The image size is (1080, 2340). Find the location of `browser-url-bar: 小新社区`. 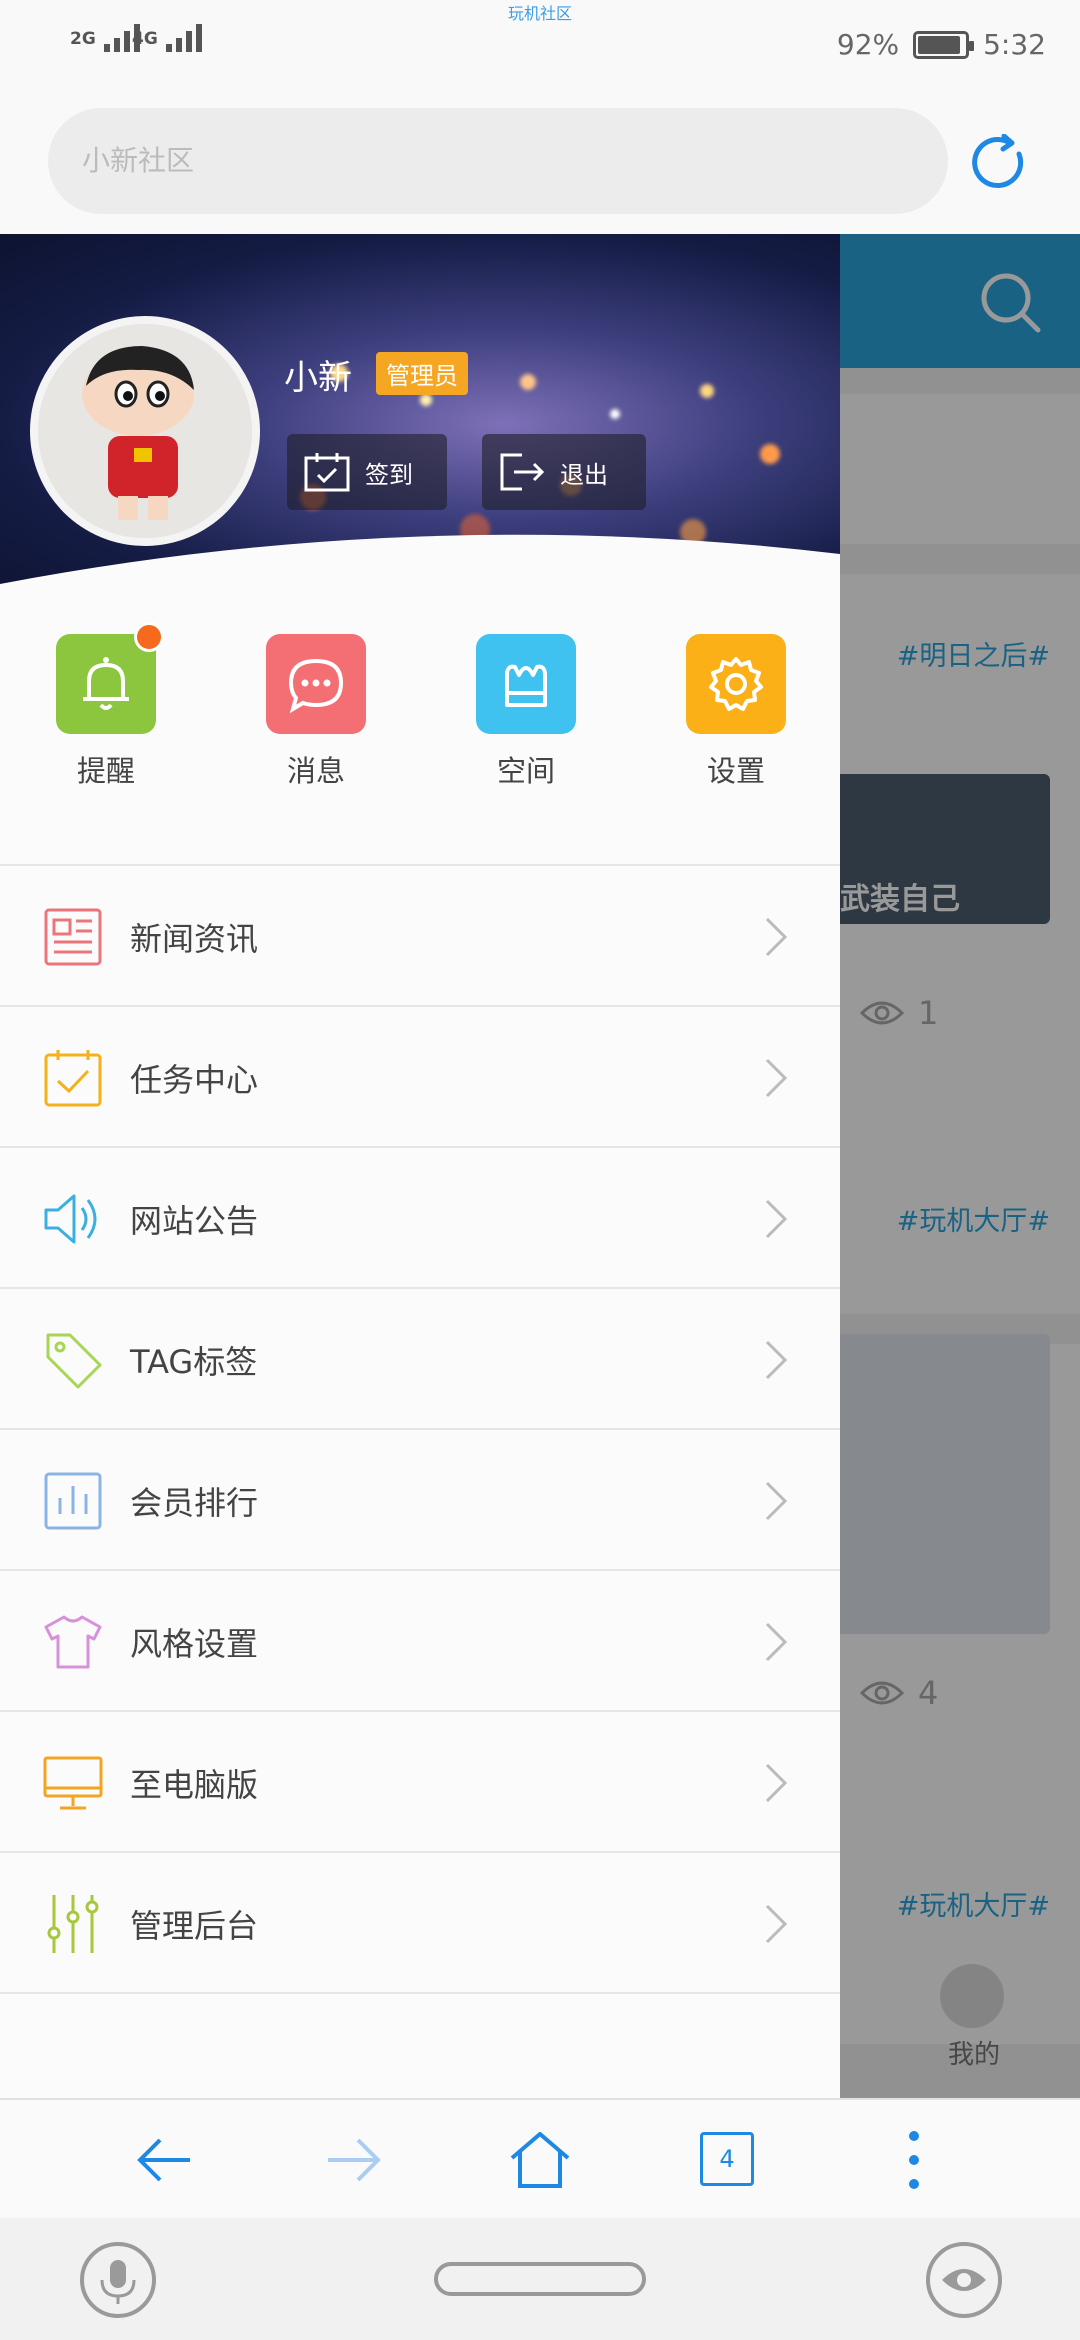

browser-url-bar: 小新社区 is located at coordinates (540, 165).